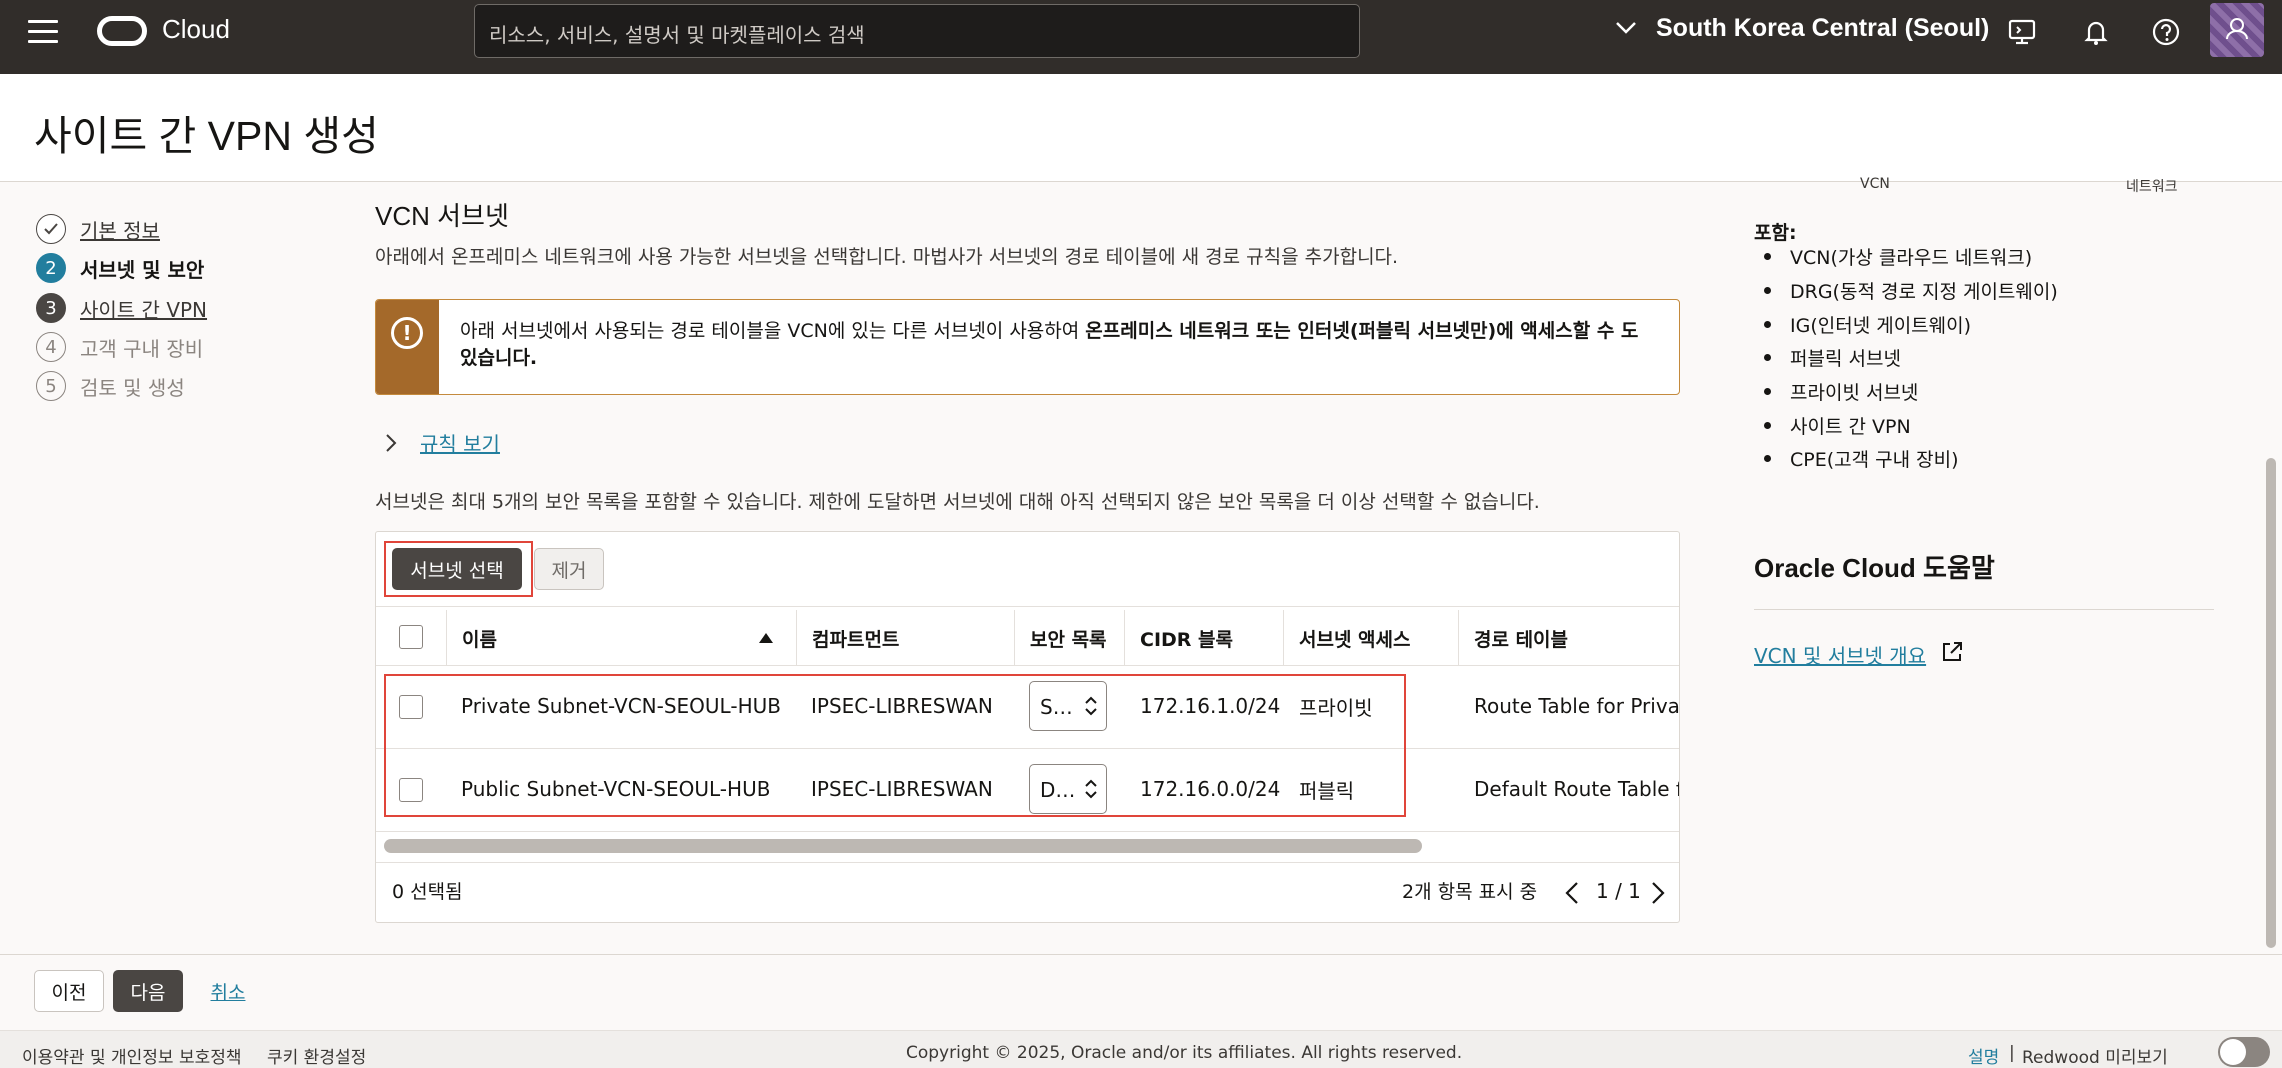 The image size is (2282, 1068). I want to click on step-subnet-security: 2 서브넷 및 보안, so click(120, 268).